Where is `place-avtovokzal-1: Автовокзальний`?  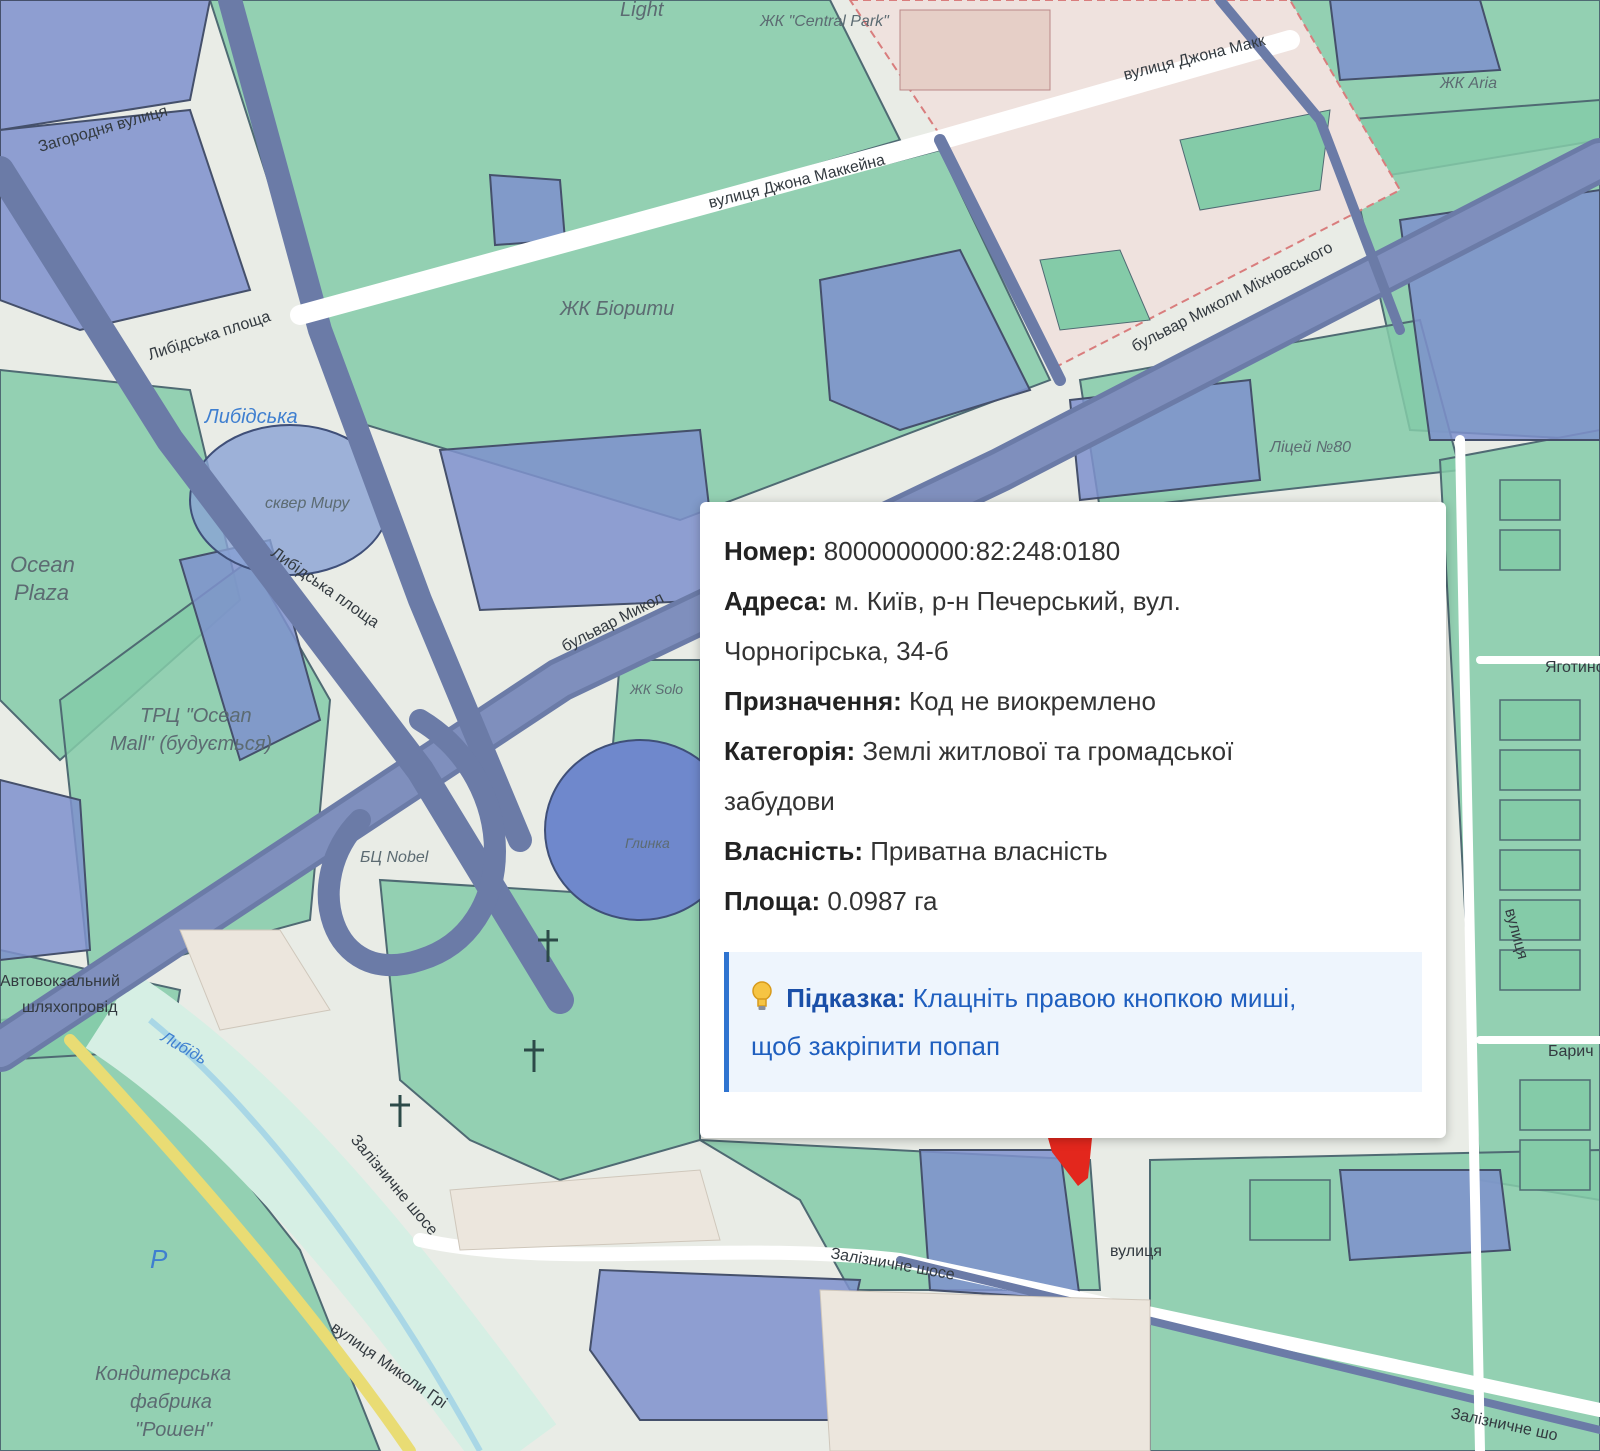 place-avtovokzal-1: Автовокзальний is located at coordinates (60, 981).